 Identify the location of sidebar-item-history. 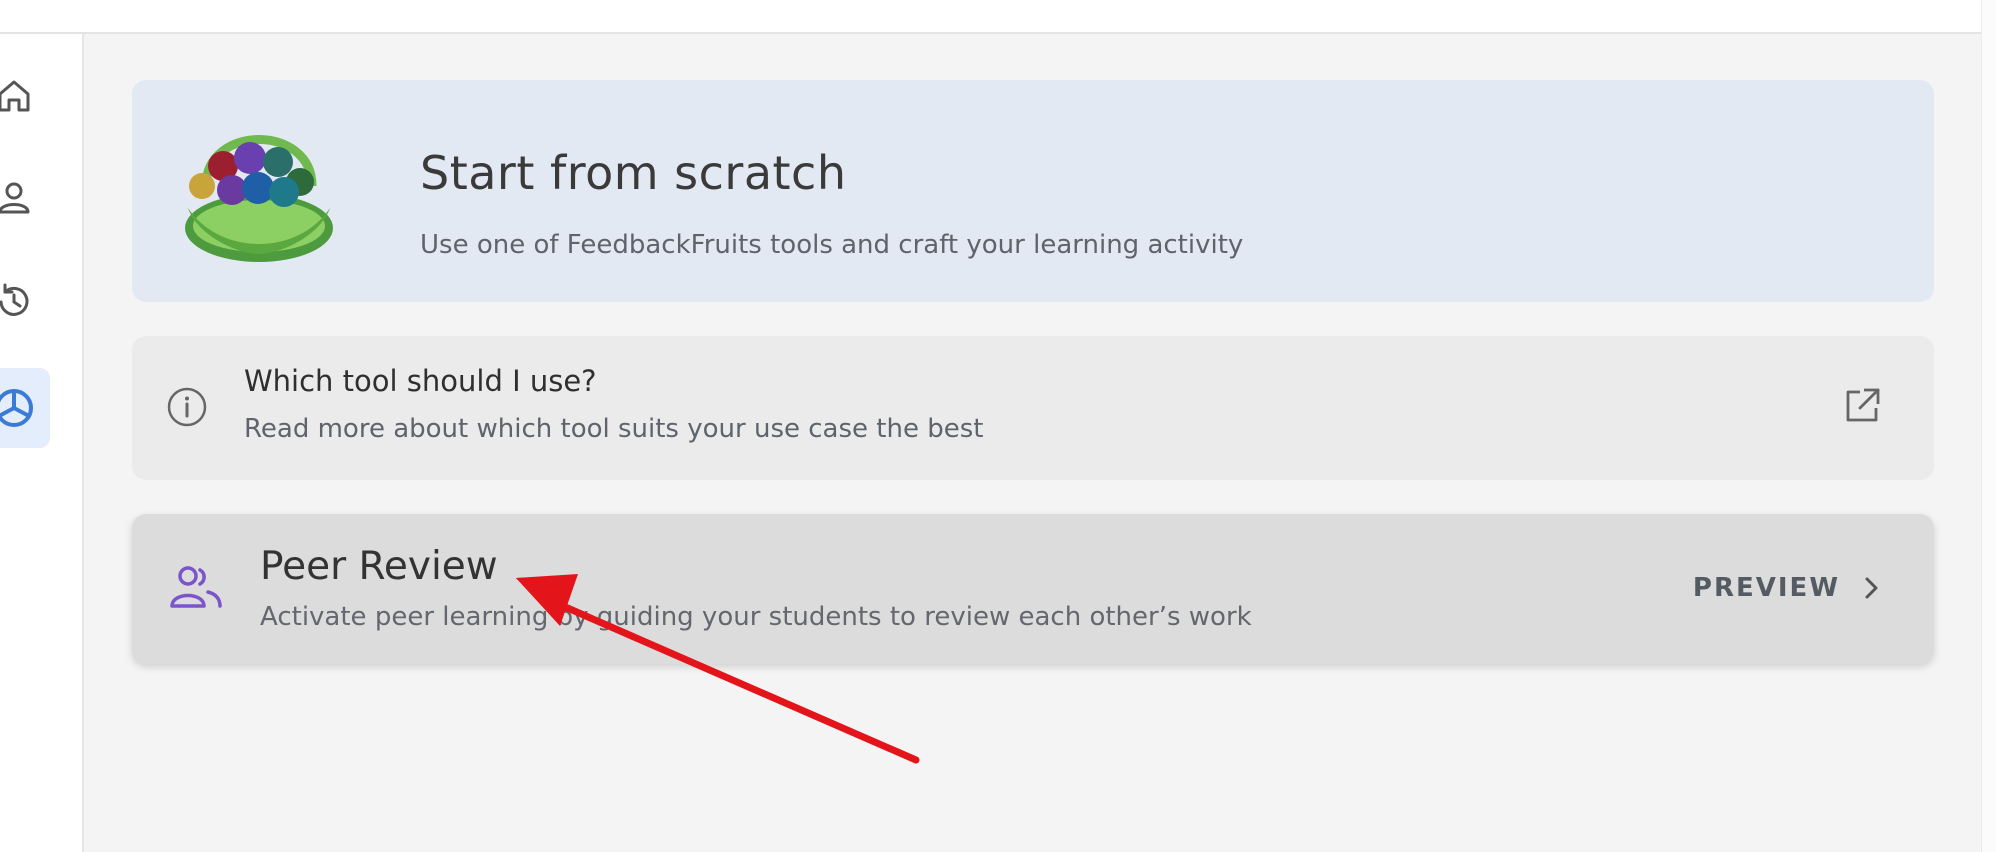
(25, 302).